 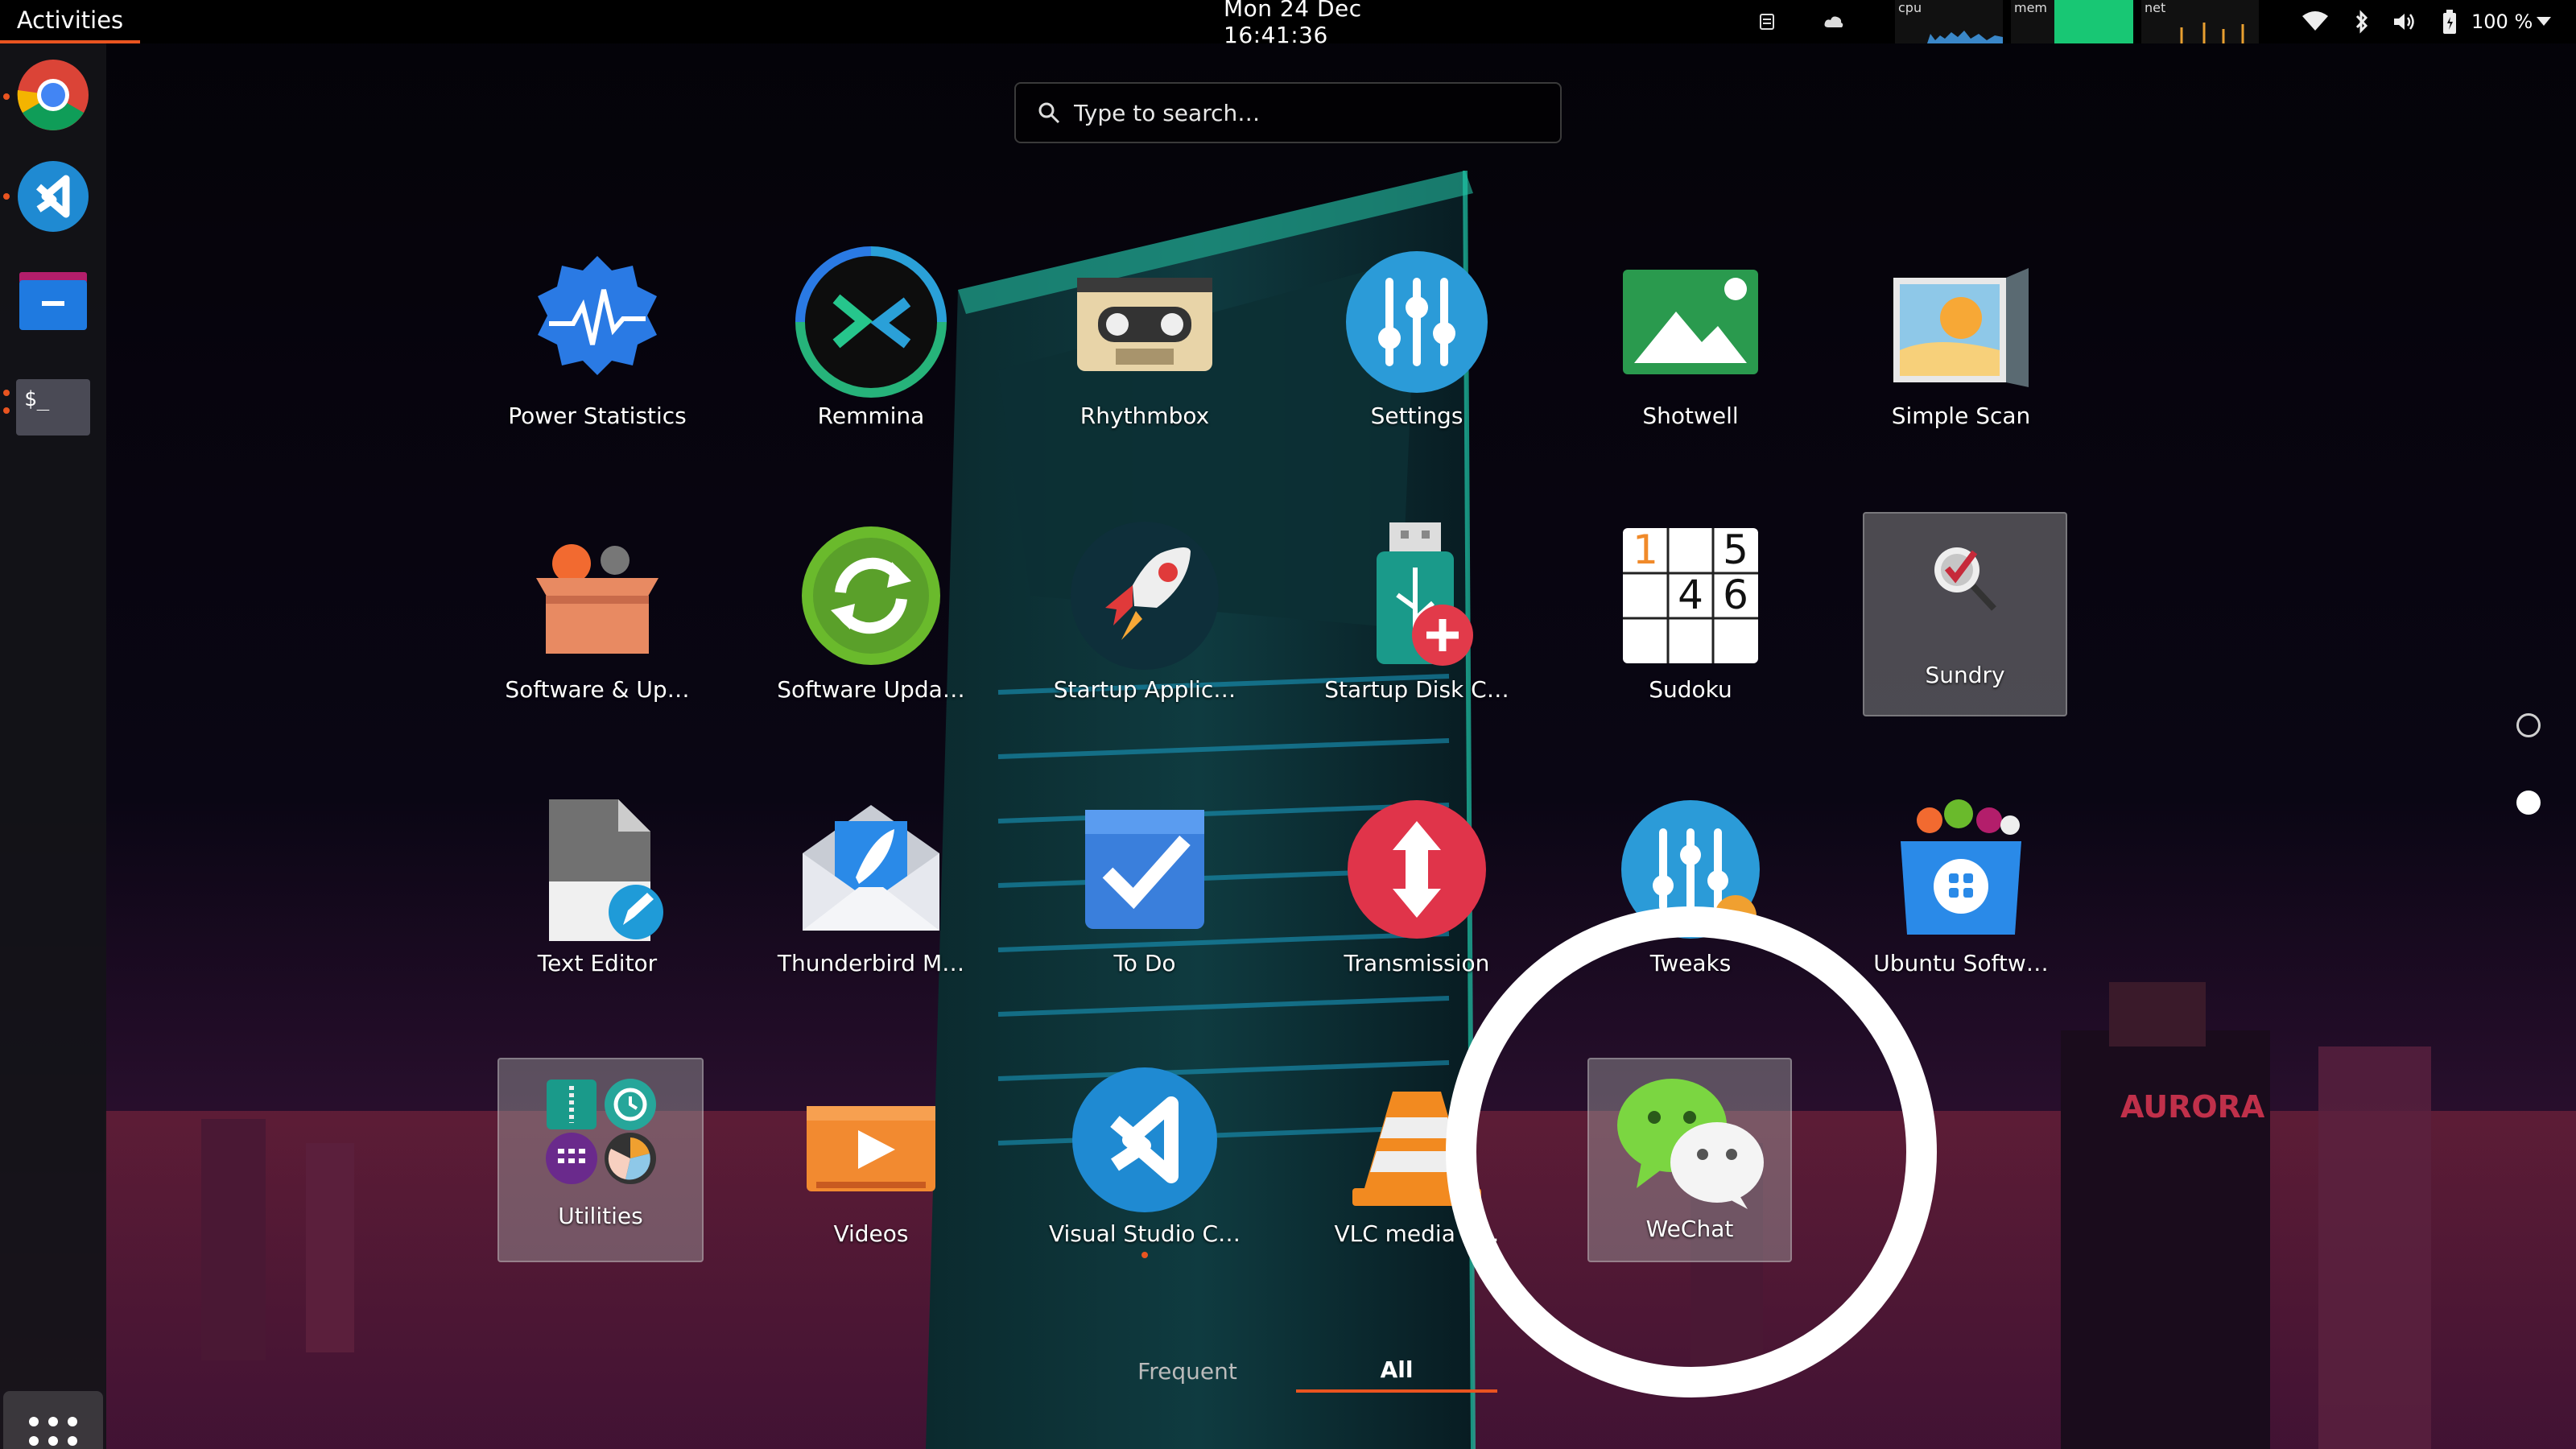 What do you see at coordinates (597, 599) in the screenshot?
I see `software-updates-icon` at bounding box center [597, 599].